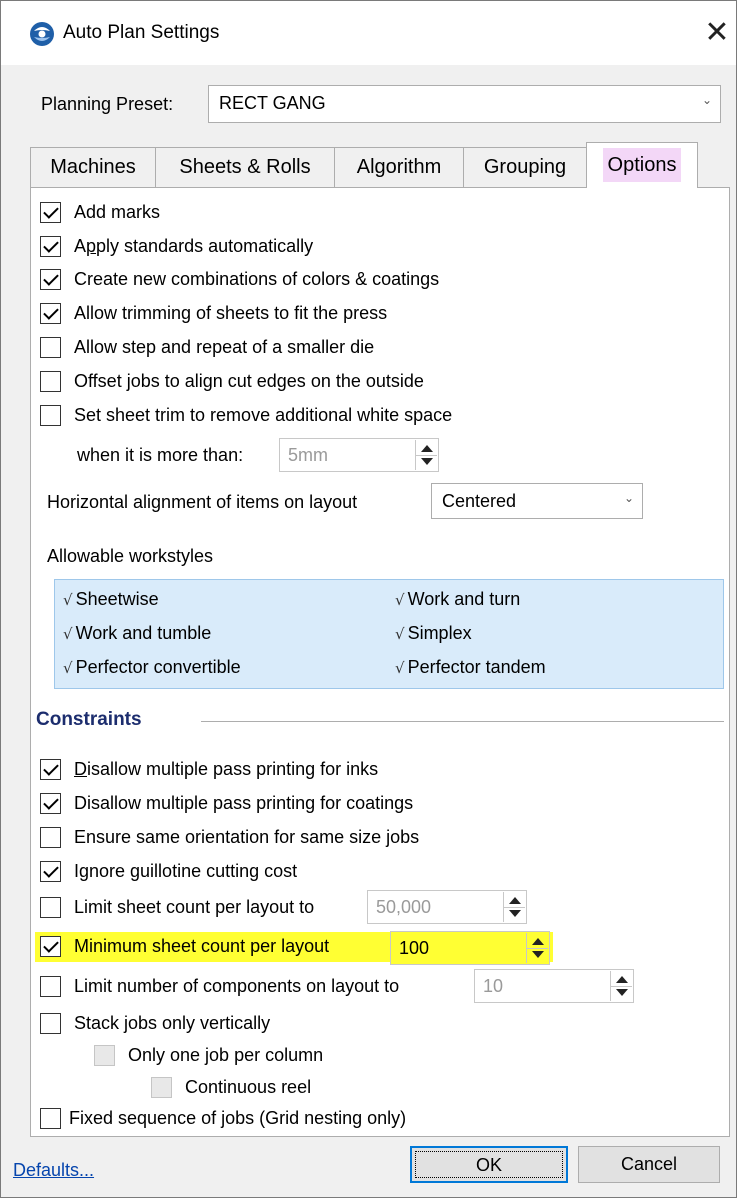 This screenshot has width=737, height=1198. Describe the element at coordinates (172, 1023) in the screenshot. I see `stack-vertically-label: Stack jobs only vertically` at that location.